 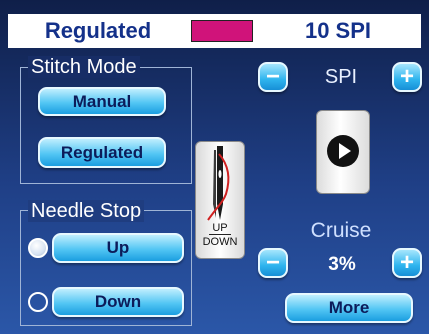 I want to click on spi-increase-button: +, so click(x=407, y=77).